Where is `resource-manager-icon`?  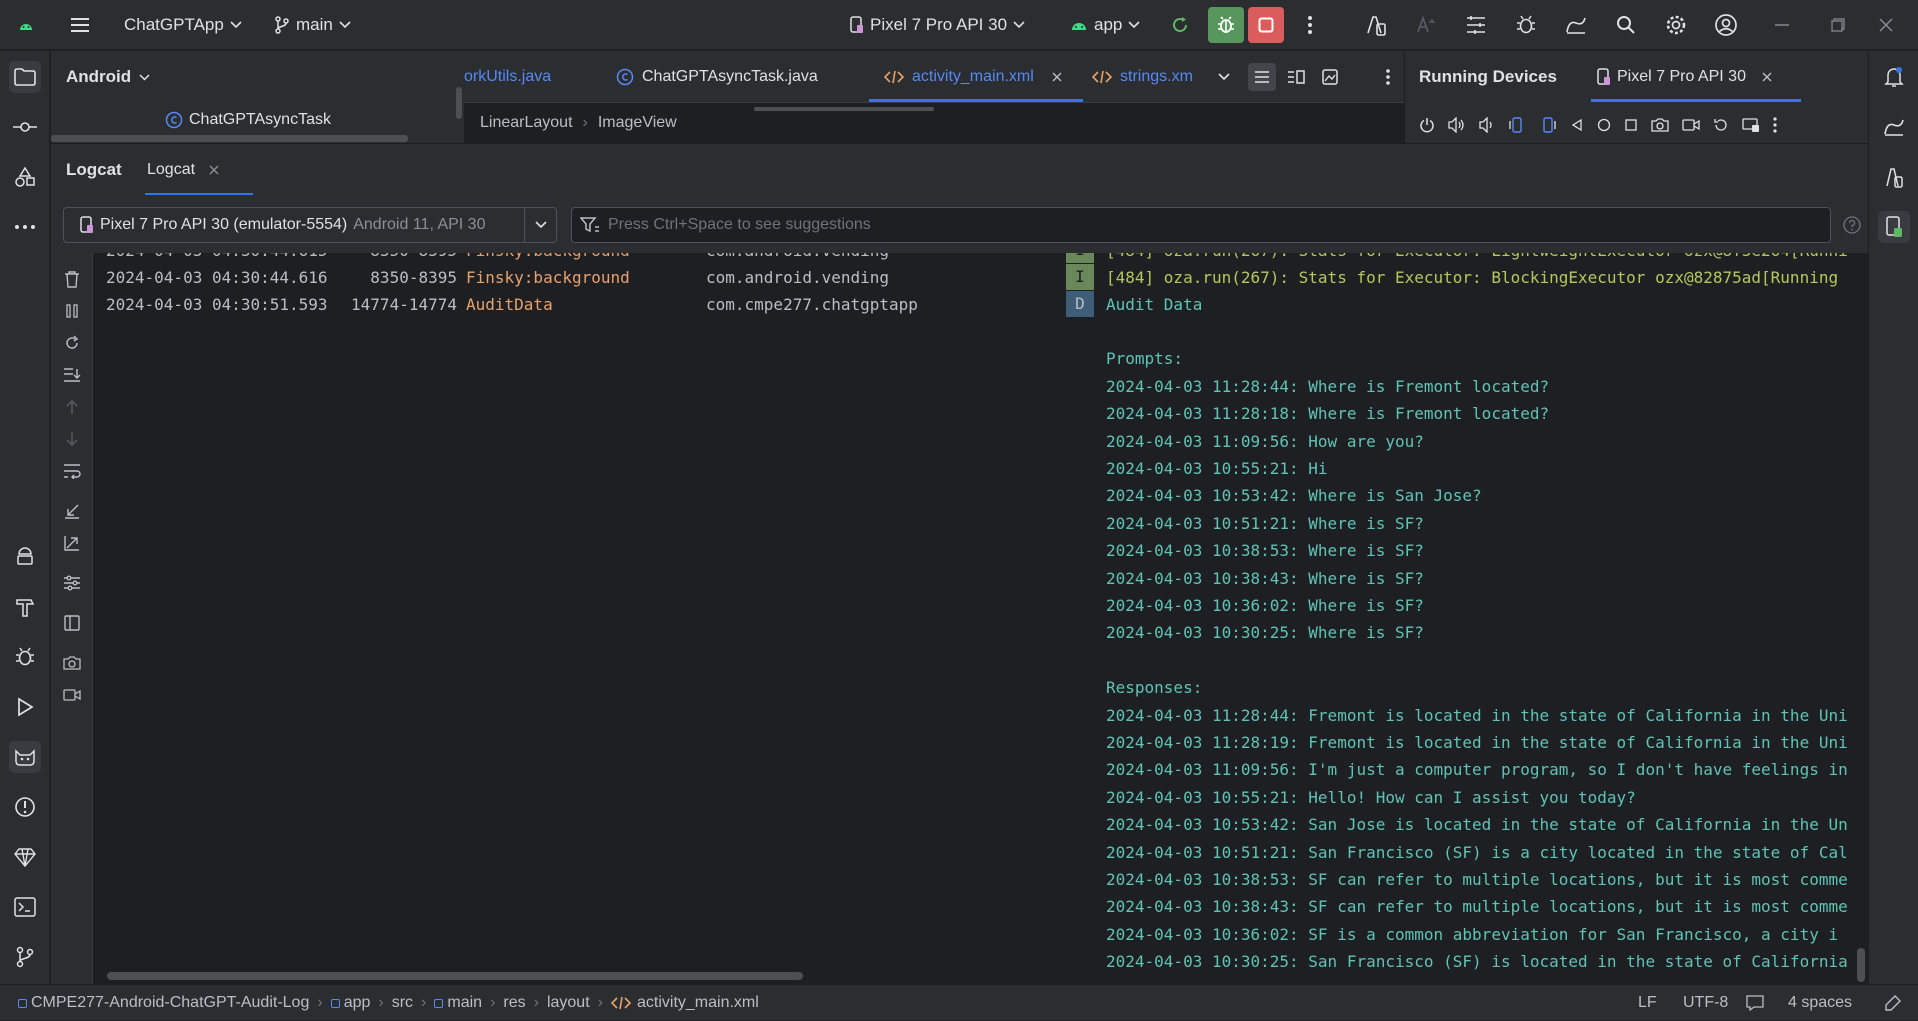 resource-manager-icon is located at coordinates (25, 177).